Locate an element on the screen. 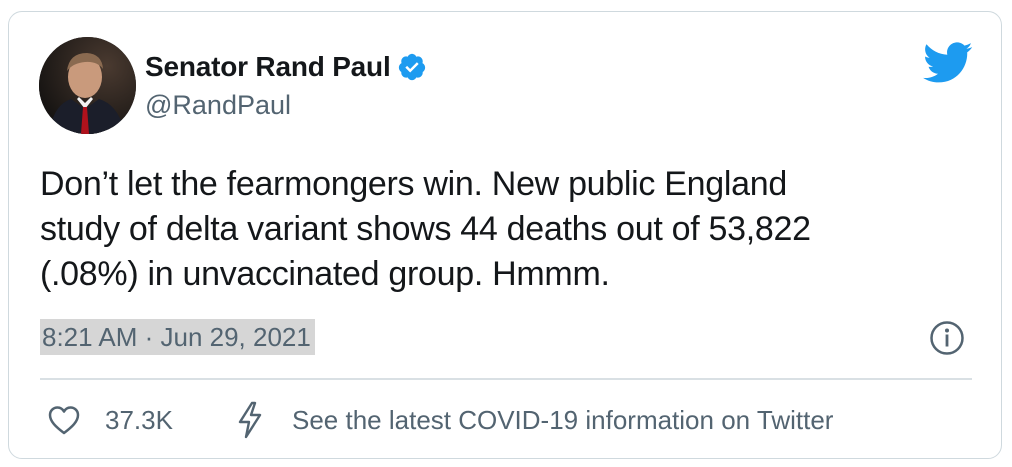 This screenshot has height=467, width=1012. author-handle: @RandPaul is located at coordinates (218, 105).